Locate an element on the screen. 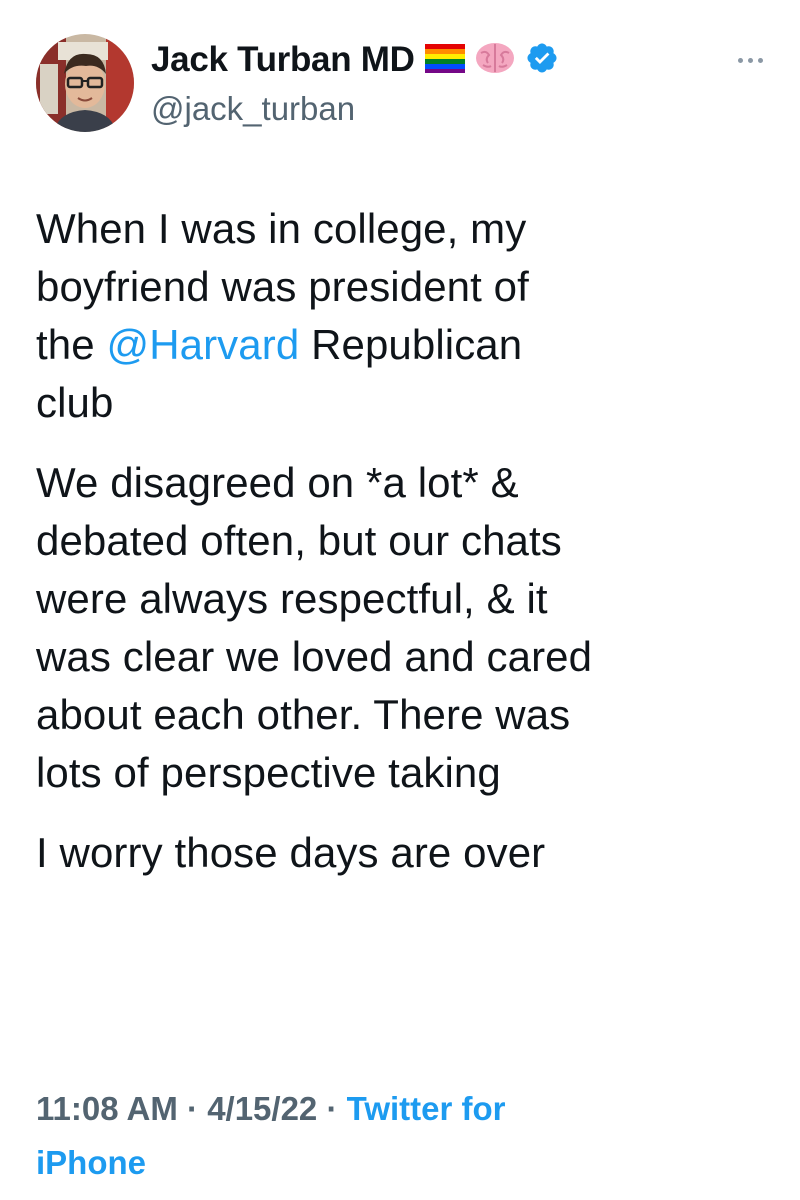 Image resolution: width=800 pixels, height=1200 pixels. tweet-line: about each other. There was is located at coordinates (303, 714).